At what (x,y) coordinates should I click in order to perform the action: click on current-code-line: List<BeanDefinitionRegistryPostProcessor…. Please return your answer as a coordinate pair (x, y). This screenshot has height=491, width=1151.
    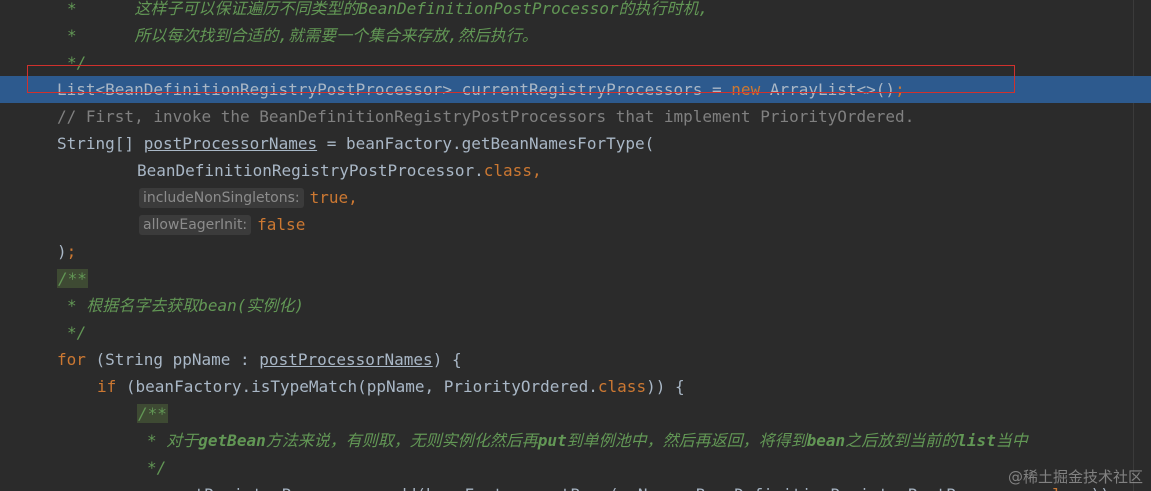
    Looking at the image, I should click on (575, 89).